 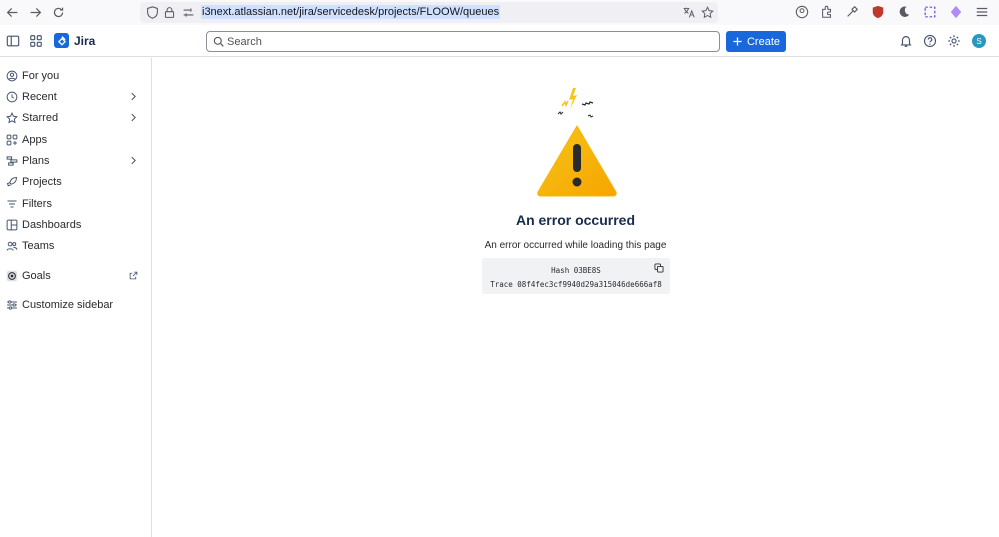 I want to click on search-bar, so click(x=463, y=41).